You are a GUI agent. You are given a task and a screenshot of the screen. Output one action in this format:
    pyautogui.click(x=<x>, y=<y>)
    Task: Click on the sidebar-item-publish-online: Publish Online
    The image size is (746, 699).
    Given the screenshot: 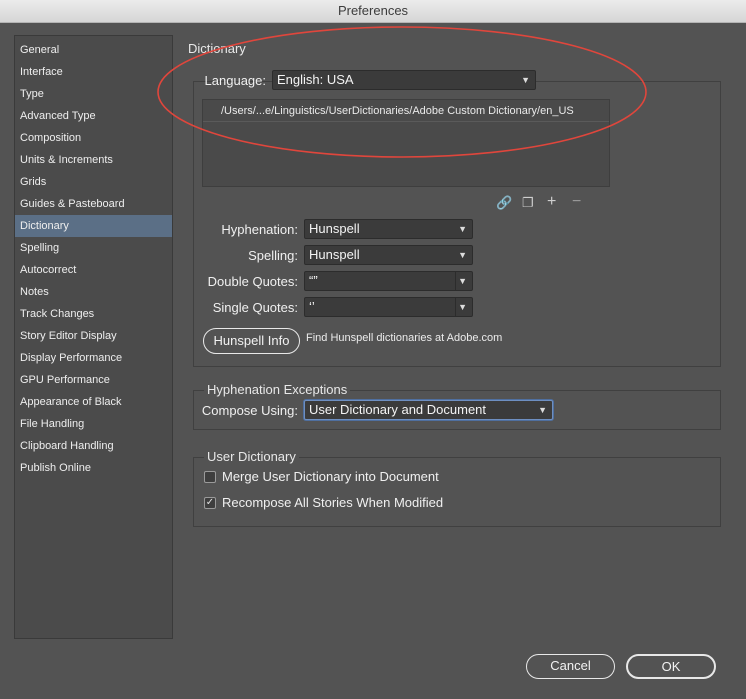 What is the action you would take?
    pyautogui.click(x=93, y=468)
    